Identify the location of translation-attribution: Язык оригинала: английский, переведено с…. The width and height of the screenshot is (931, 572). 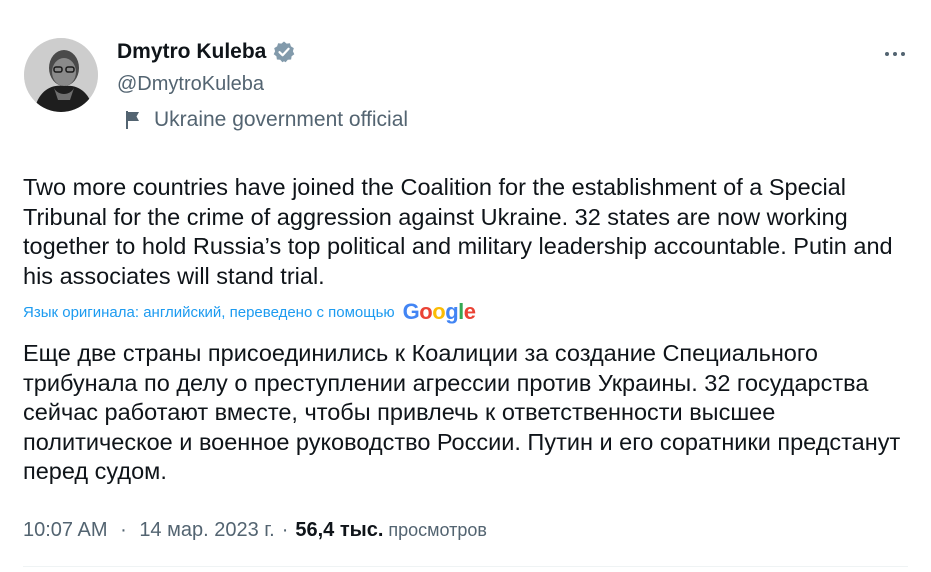
(249, 312).